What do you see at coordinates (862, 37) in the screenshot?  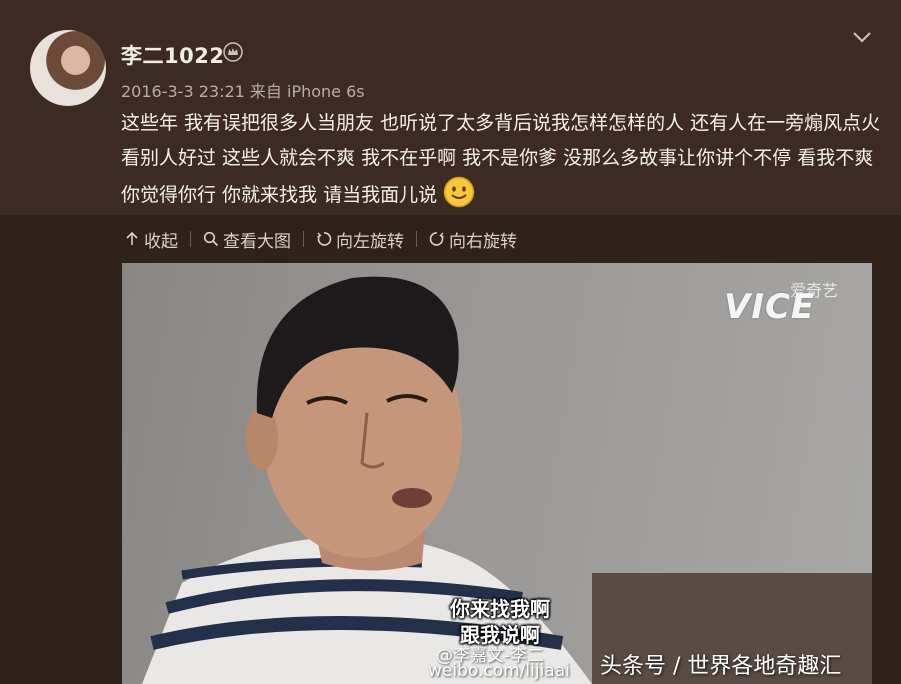 I see `chevron-down-icon` at bounding box center [862, 37].